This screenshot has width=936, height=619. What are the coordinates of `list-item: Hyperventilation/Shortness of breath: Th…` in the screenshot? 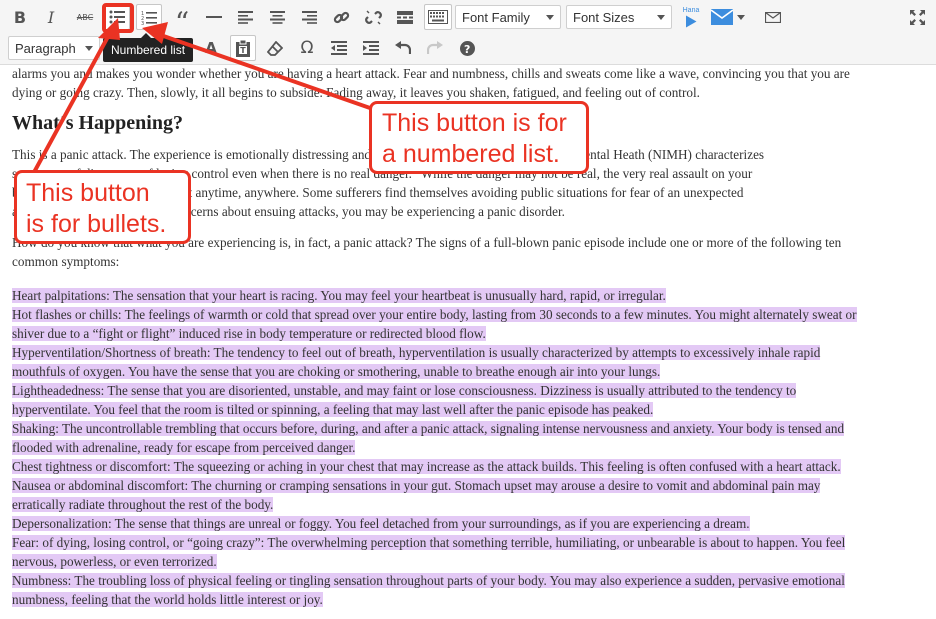 It's located at (468, 352).